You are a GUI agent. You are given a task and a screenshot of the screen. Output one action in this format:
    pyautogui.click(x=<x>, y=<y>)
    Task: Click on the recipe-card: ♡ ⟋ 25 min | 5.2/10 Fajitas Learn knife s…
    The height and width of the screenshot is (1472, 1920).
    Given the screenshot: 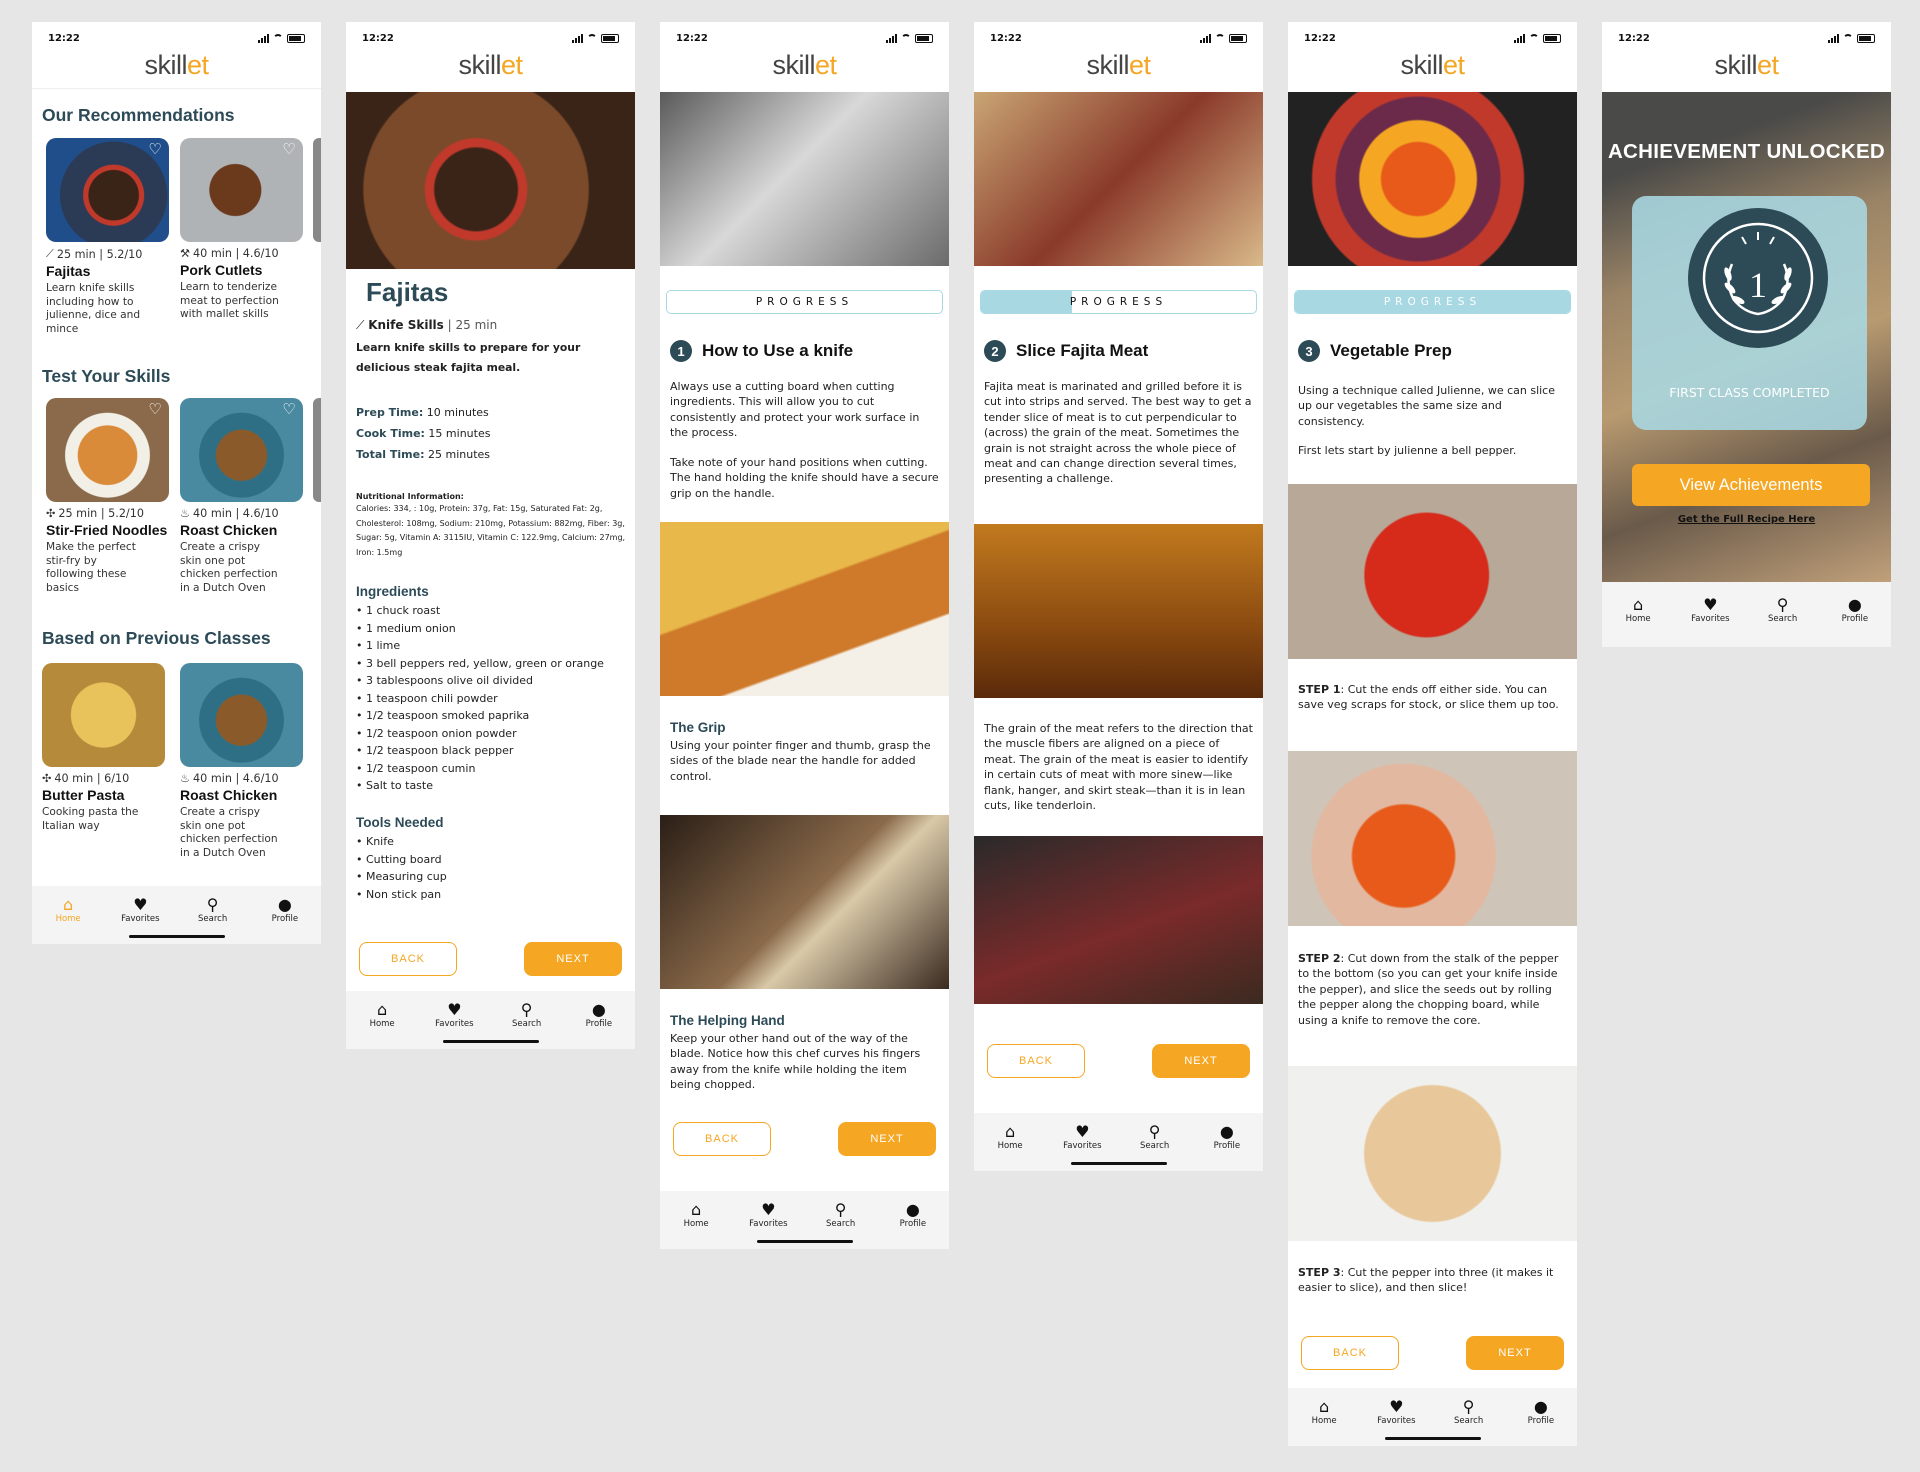 What is the action you would take?
    pyautogui.click(x=108, y=237)
    